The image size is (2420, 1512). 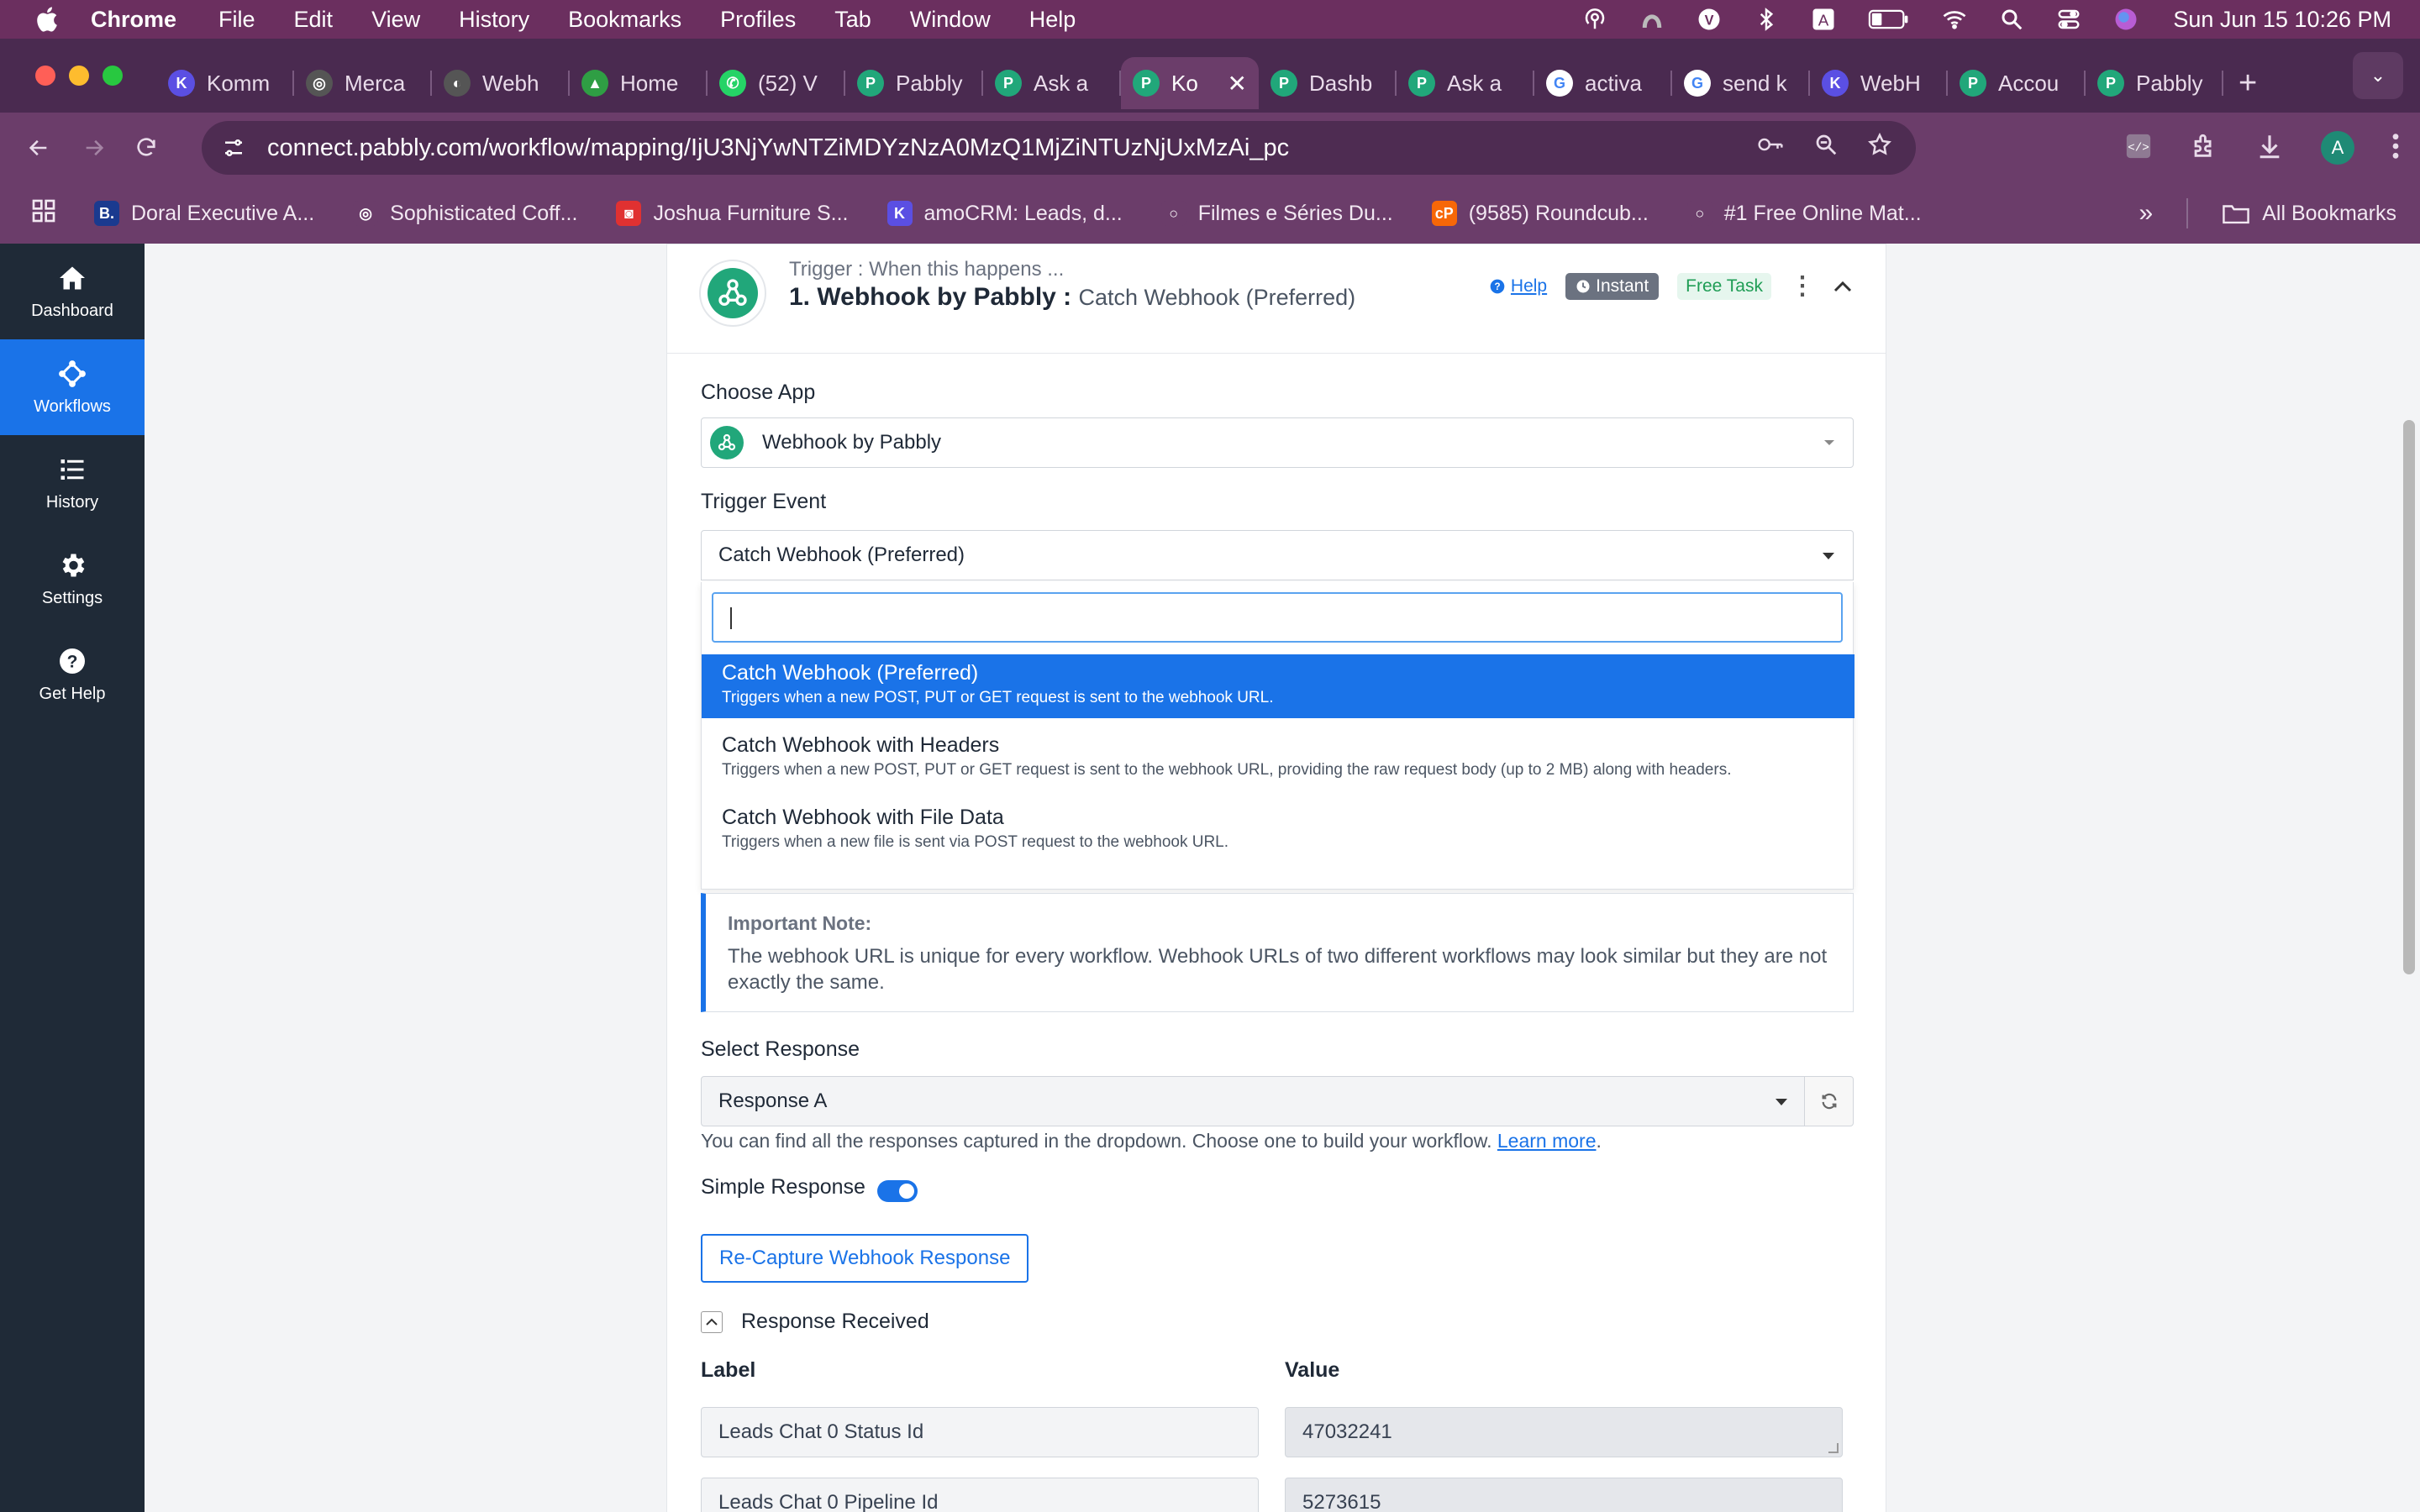 I want to click on menu-help: Help, so click(x=1052, y=20).